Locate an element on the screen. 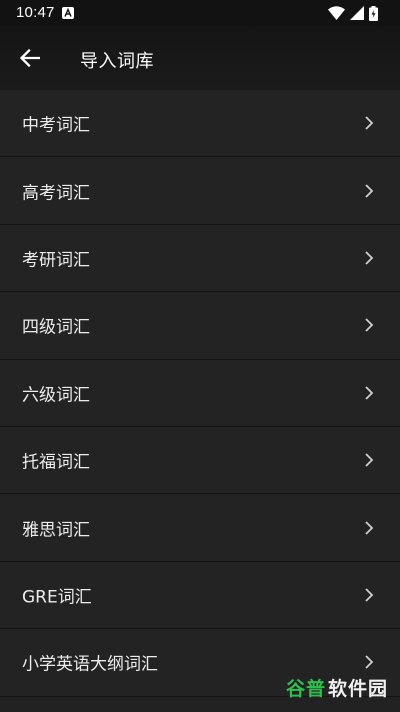  list-item-toefl: 托福词汇 is located at coordinates (200, 460).